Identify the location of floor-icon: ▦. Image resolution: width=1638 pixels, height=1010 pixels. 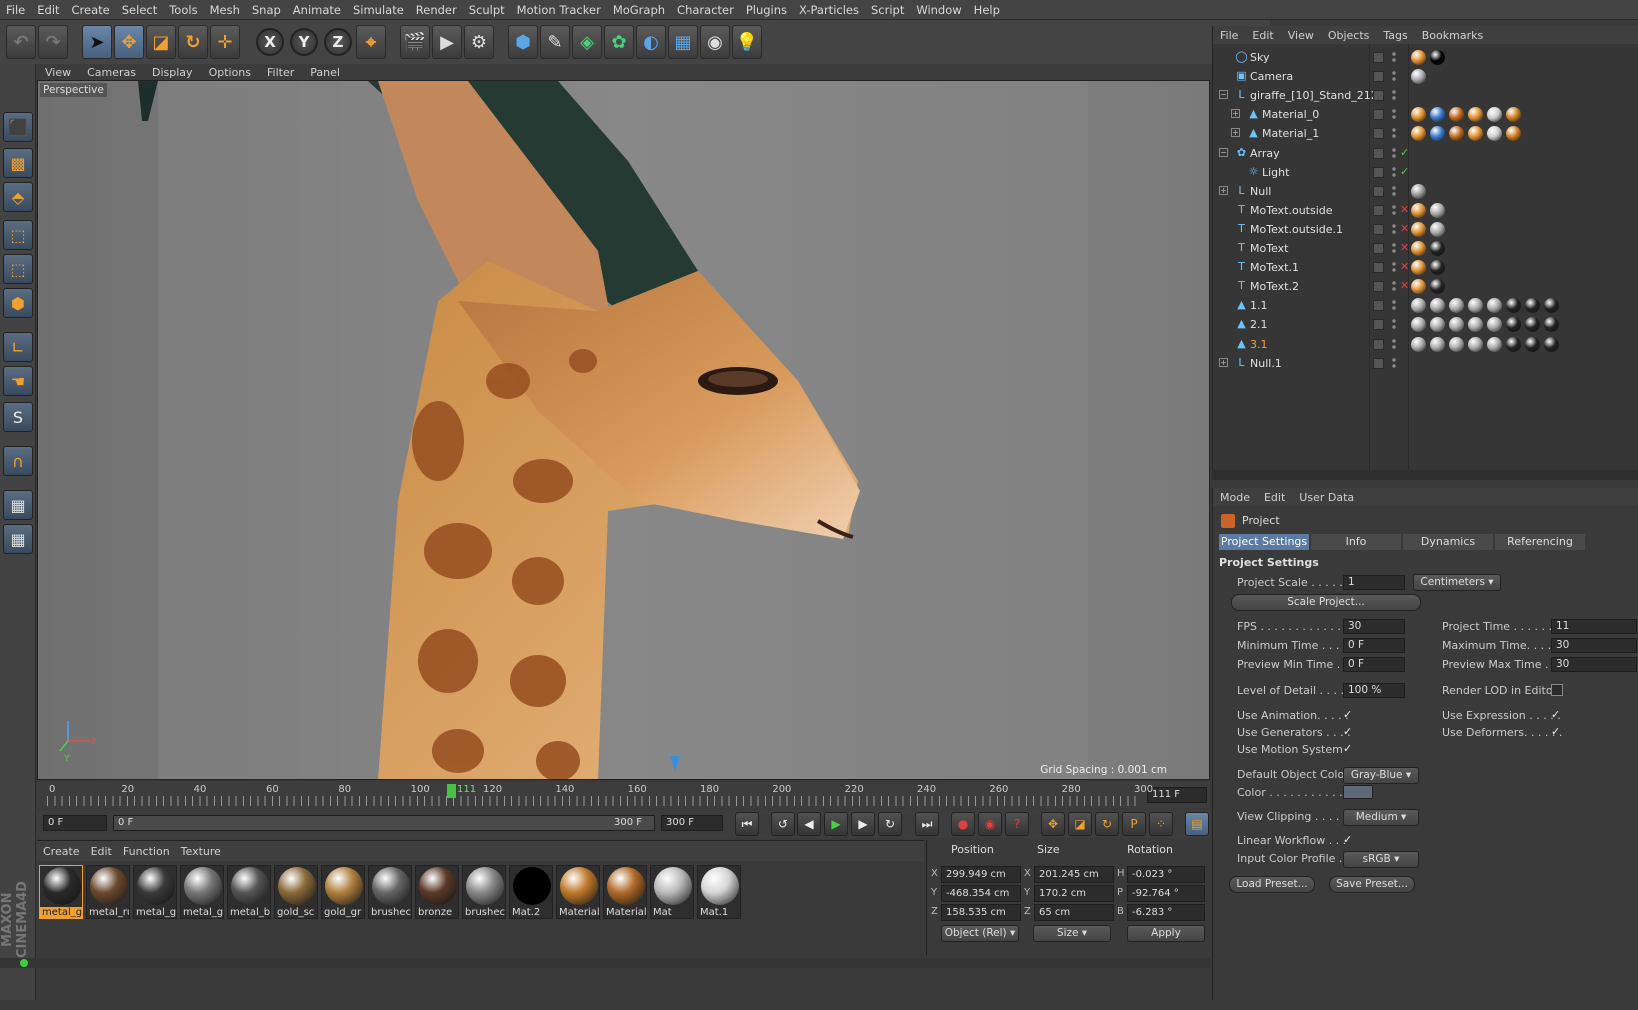
(683, 42).